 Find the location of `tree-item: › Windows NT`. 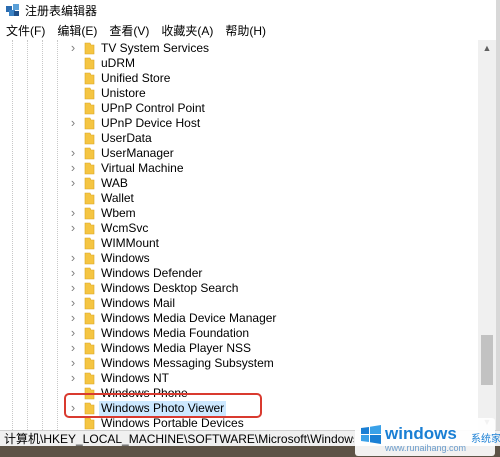

tree-item: › Windows NT is located at coordinates (239, 378).